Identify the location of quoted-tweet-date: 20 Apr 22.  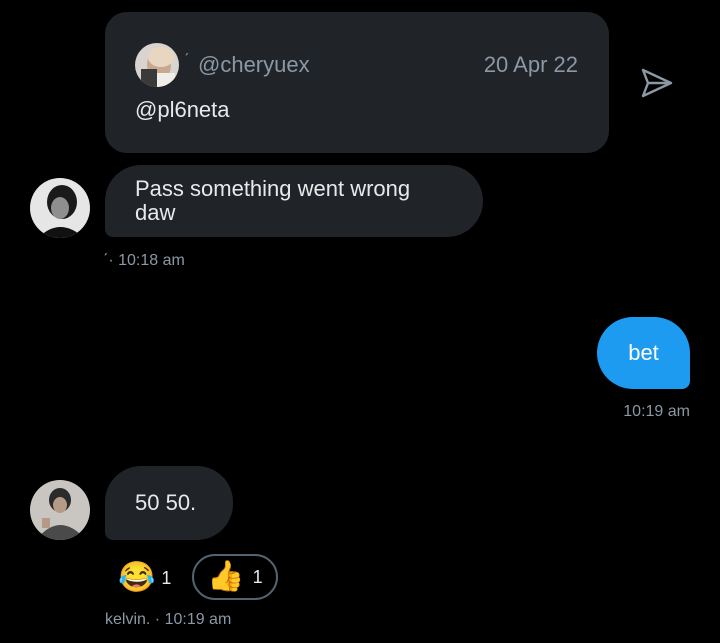
(530, 64).